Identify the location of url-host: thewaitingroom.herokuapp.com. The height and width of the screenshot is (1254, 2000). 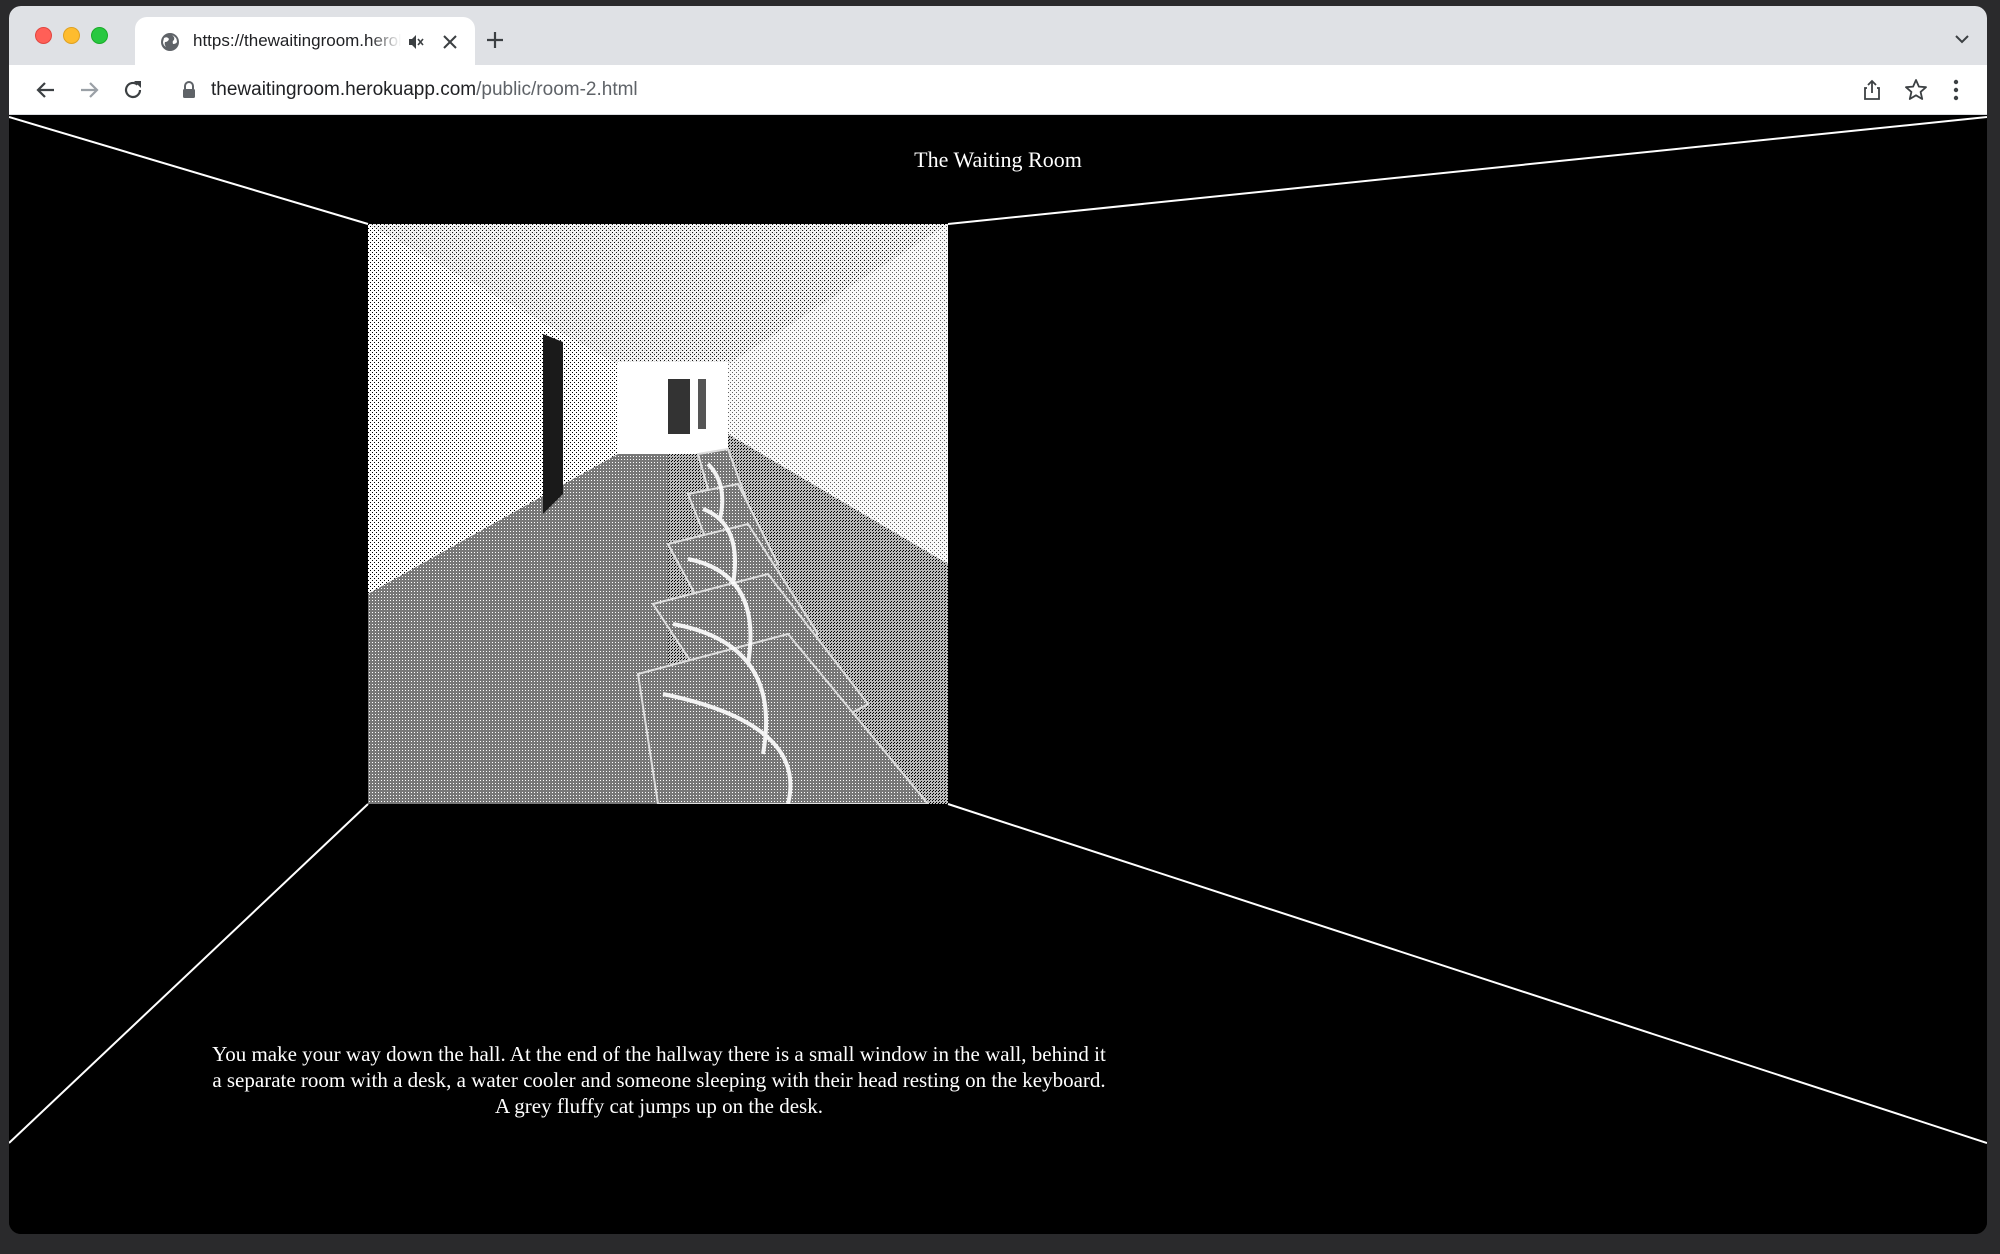
(344, 89).